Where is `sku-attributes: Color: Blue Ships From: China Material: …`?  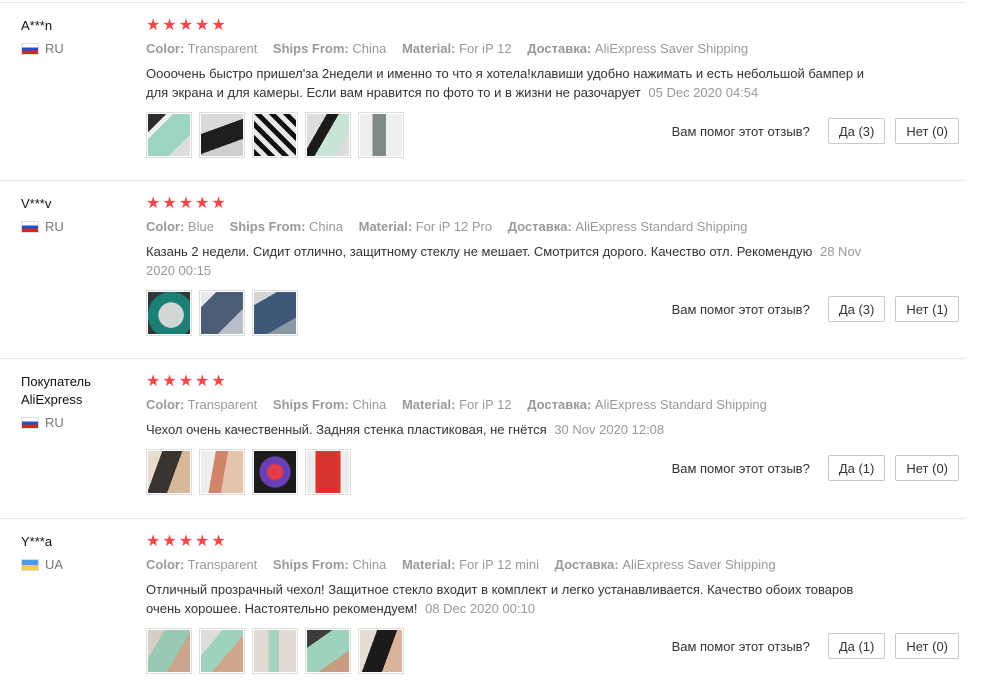 sku-attributes: Color: Blue Ships From: China Material: … is located at coordinates (511, 227).